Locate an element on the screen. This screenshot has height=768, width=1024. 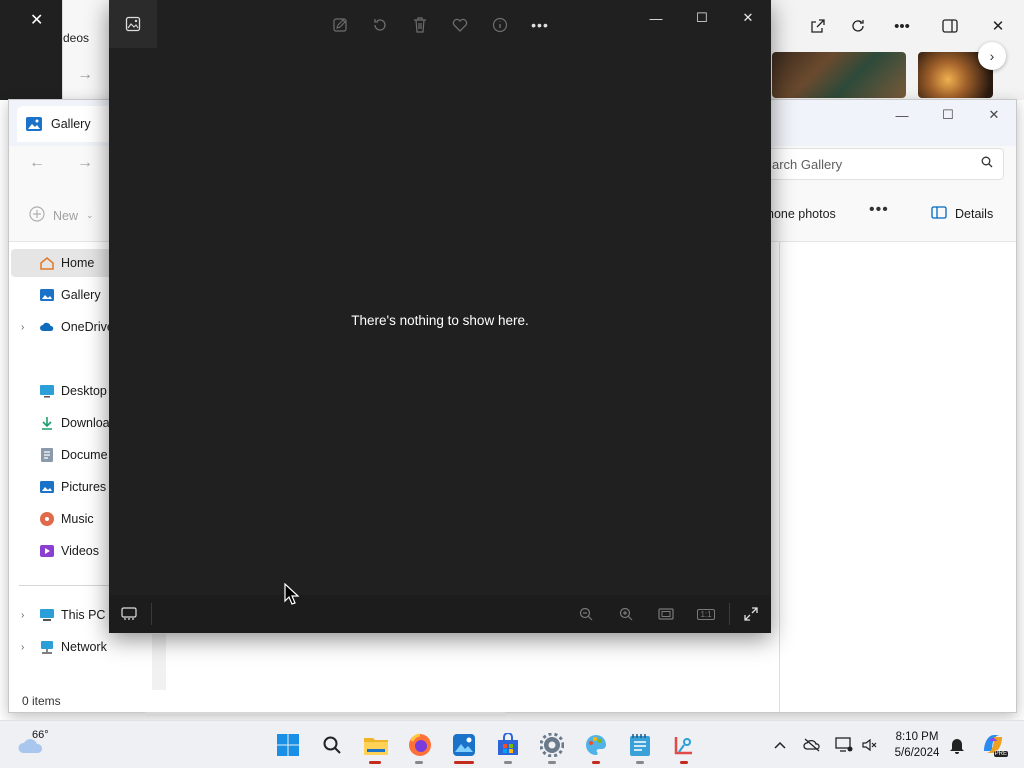
phone-photos-button: hone photos is located at coordinates (801, 214).